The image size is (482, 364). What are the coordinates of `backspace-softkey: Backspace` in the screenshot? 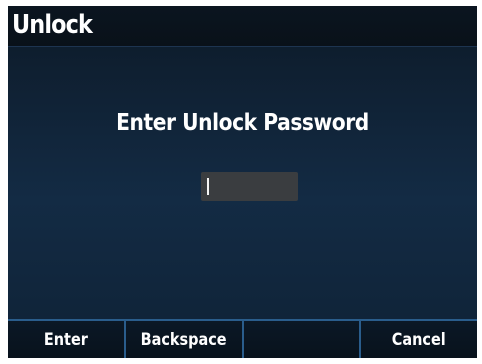 It's located at (182, 339).